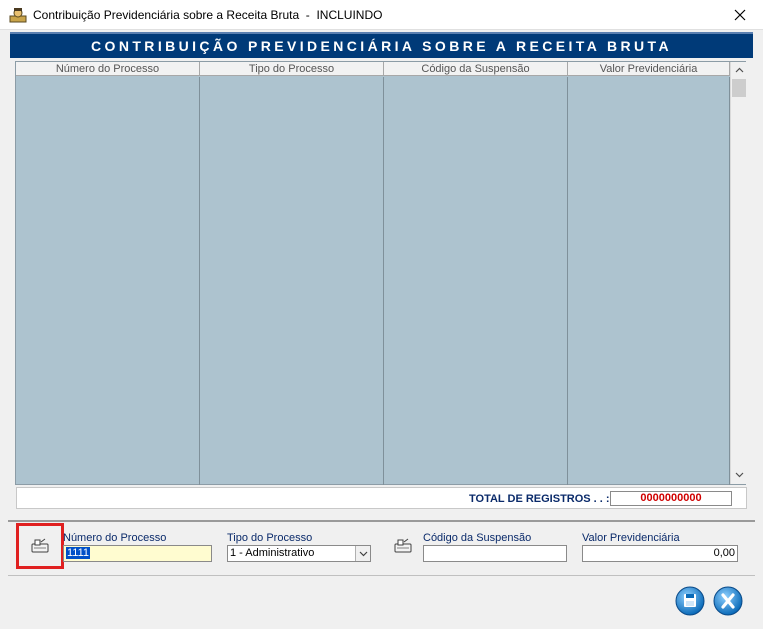  What do you see at coordinates (381, 575) in the screenshot?
I see `divider-bottom` at bounding box center [381, 575].